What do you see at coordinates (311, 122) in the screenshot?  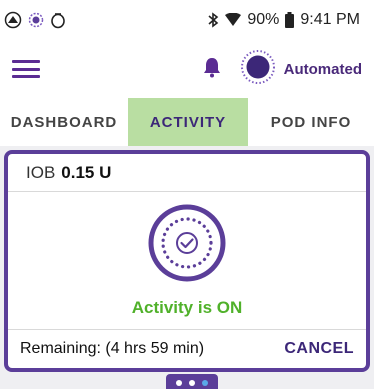 I see `tab-pod-info: POD INFO` at bounding box center [311, 122].